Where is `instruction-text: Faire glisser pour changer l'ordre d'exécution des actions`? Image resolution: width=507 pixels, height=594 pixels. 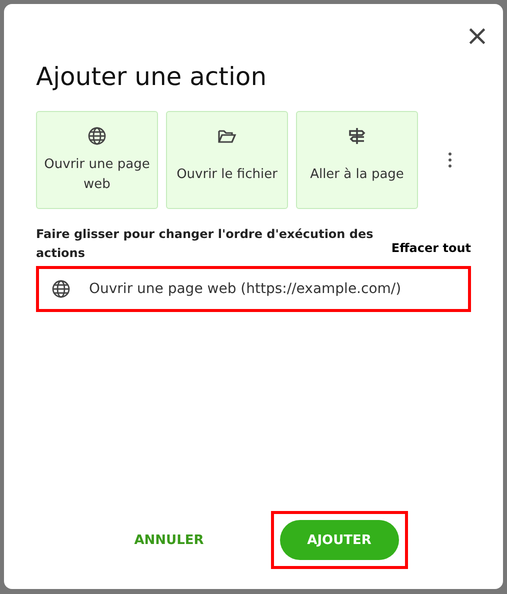 instruction-text: Faire glisser pour changer l'ordre d'exécution des actions is located at coordinates (205, 244).